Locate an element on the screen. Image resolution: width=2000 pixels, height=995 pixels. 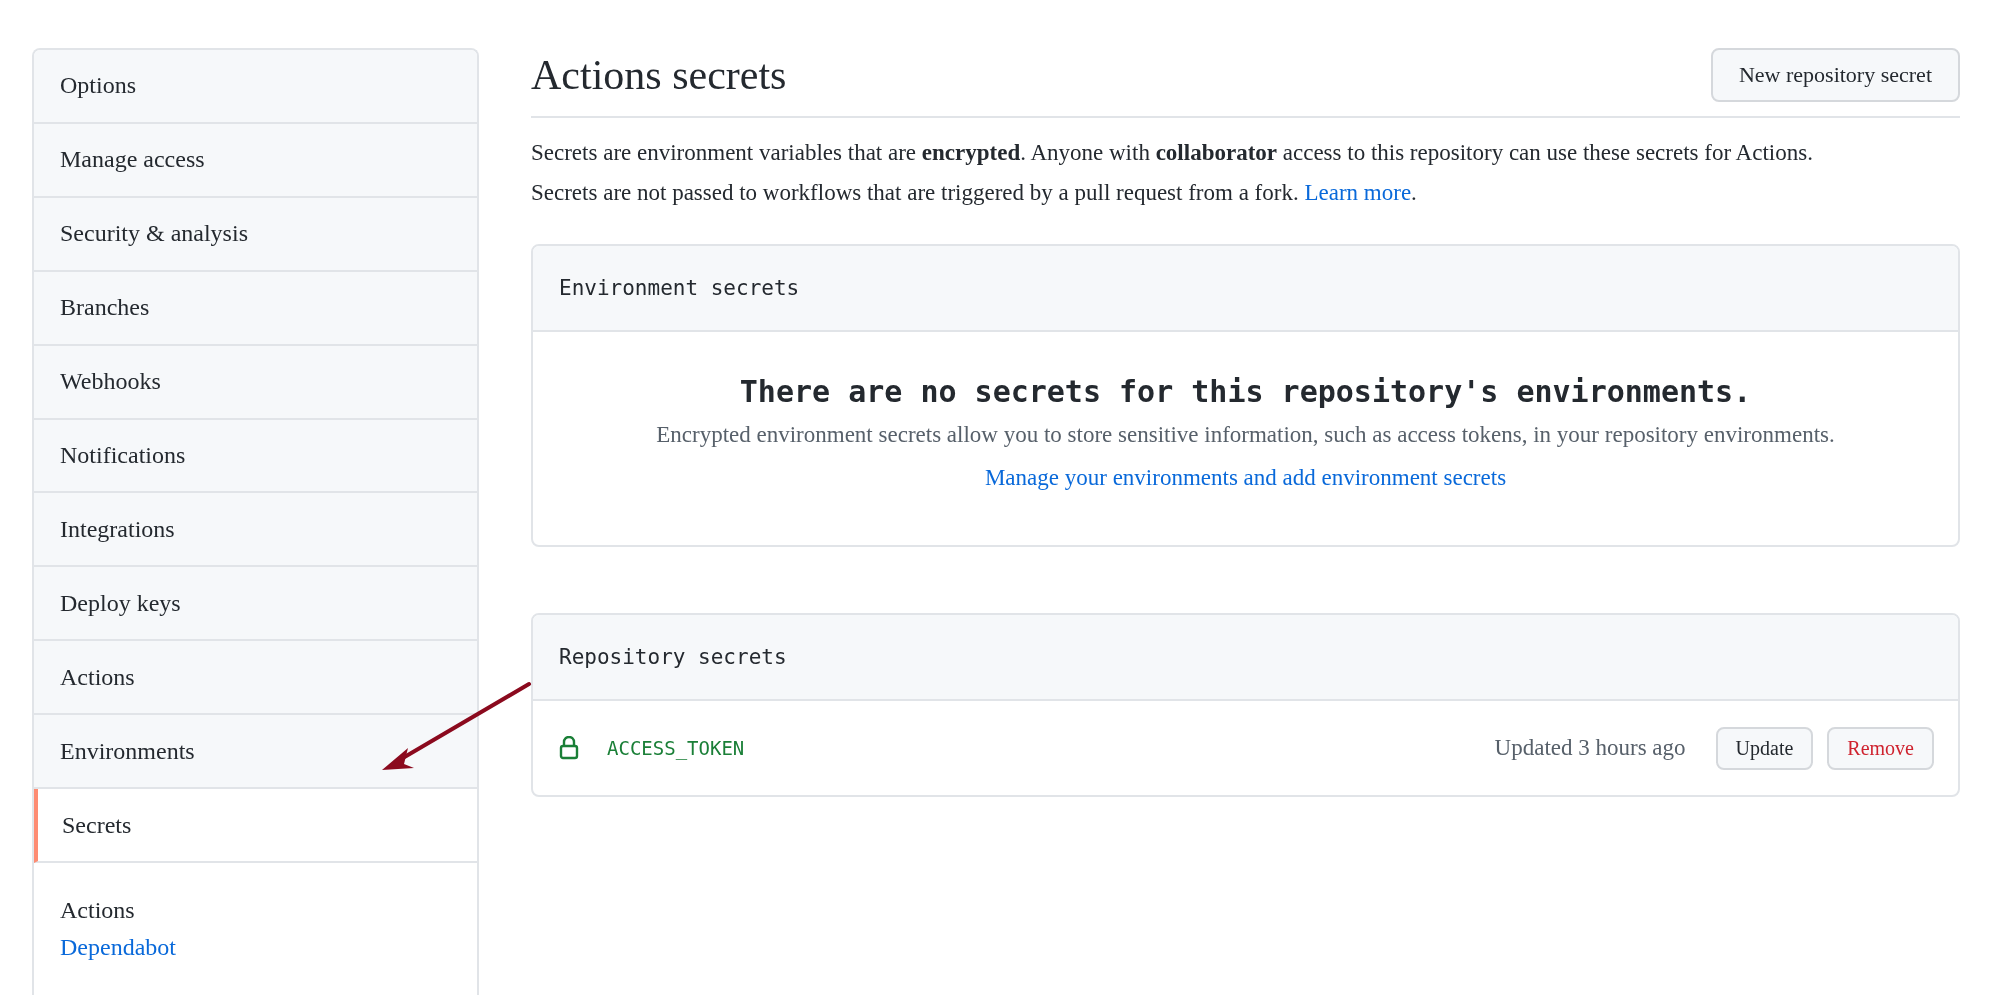
learn-more-link: Learn more is located at coordinates (1358, 192).